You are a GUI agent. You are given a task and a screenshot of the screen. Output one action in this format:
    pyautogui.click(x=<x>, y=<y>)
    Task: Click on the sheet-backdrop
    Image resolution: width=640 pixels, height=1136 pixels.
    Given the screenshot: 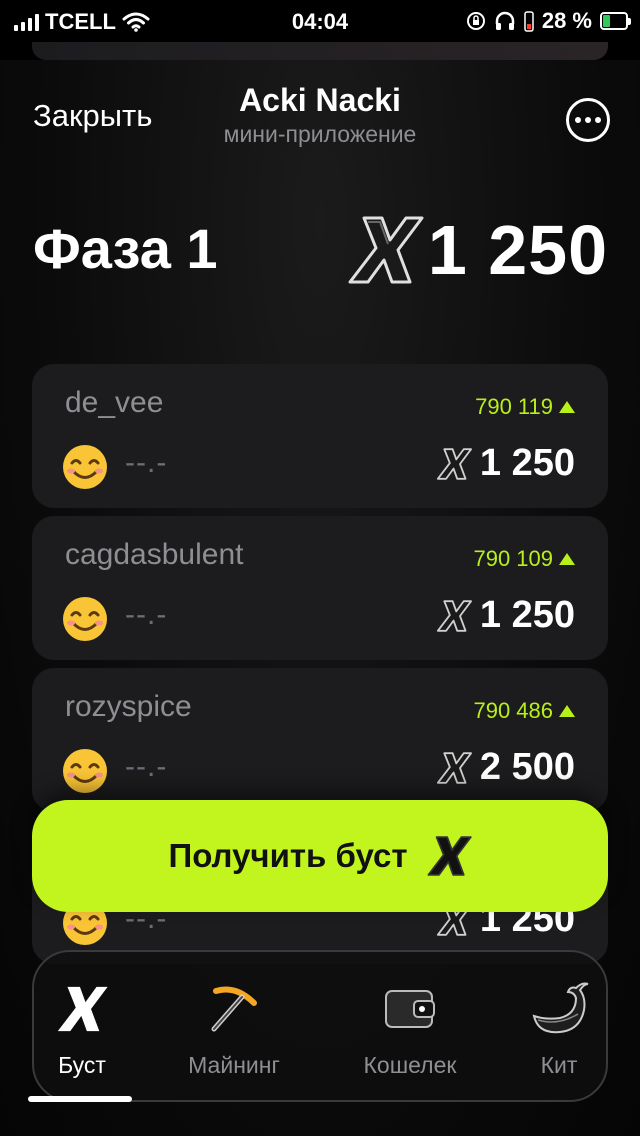 What is the action you would take?
    pyautogui.click(x=320, y=51)
    